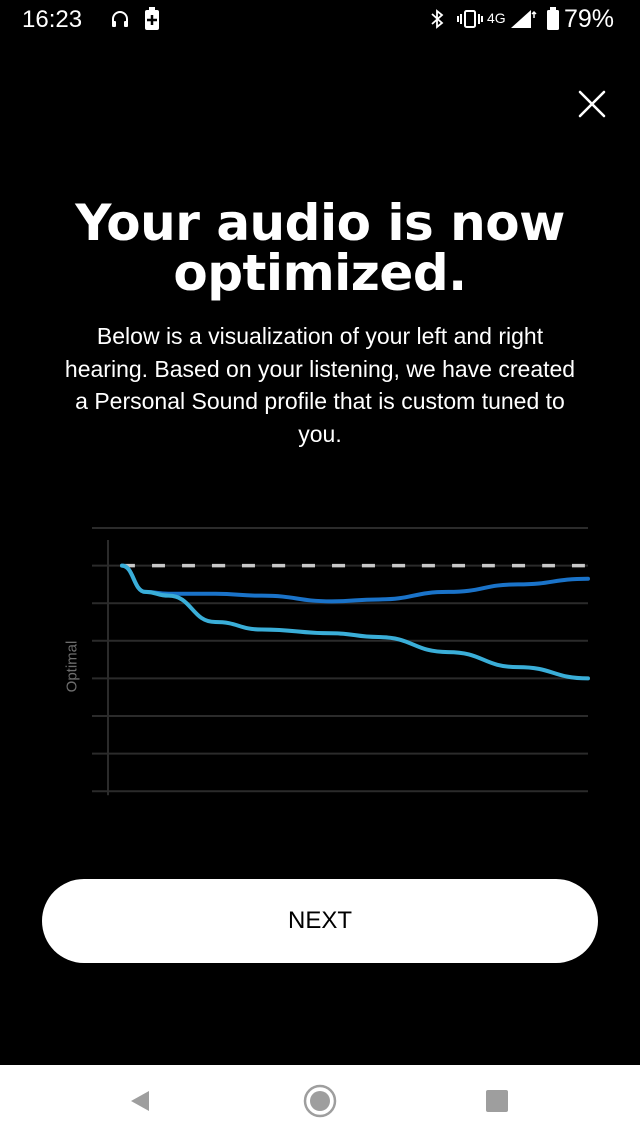 The height and width of the screenshot is (1137, 640). What do you see at coordinates (524, 19) in the screenshot?
I see `signal-icon` at bounding box center [524, 19].